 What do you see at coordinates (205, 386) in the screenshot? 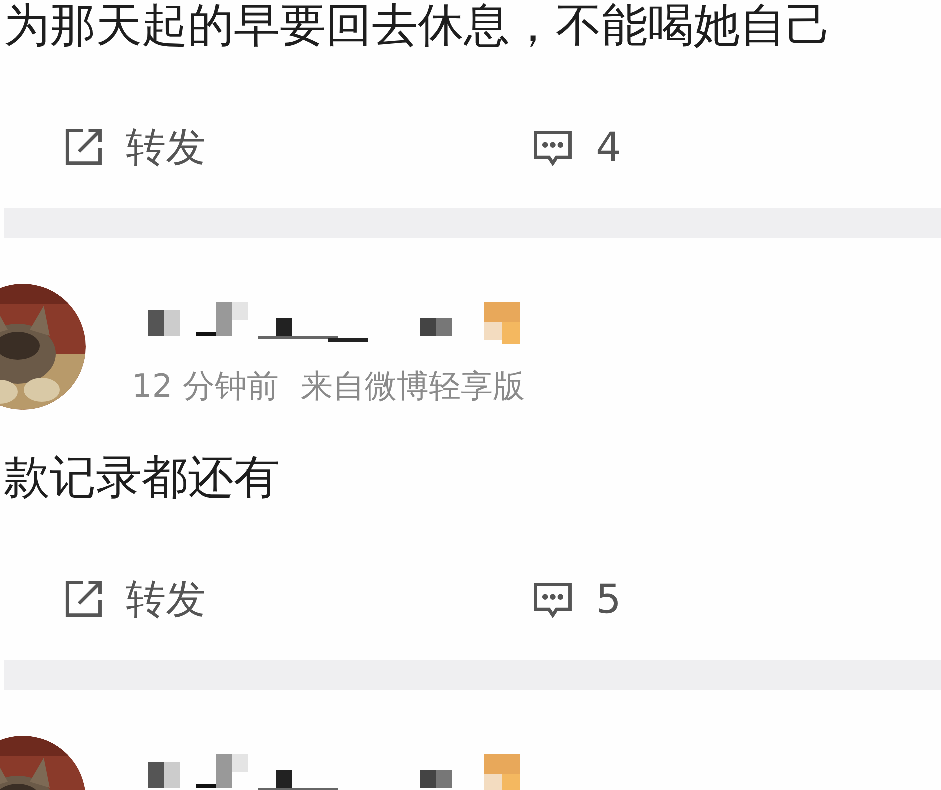
I see `post-time: 12 分钟前` at bounding box center [205, 386].